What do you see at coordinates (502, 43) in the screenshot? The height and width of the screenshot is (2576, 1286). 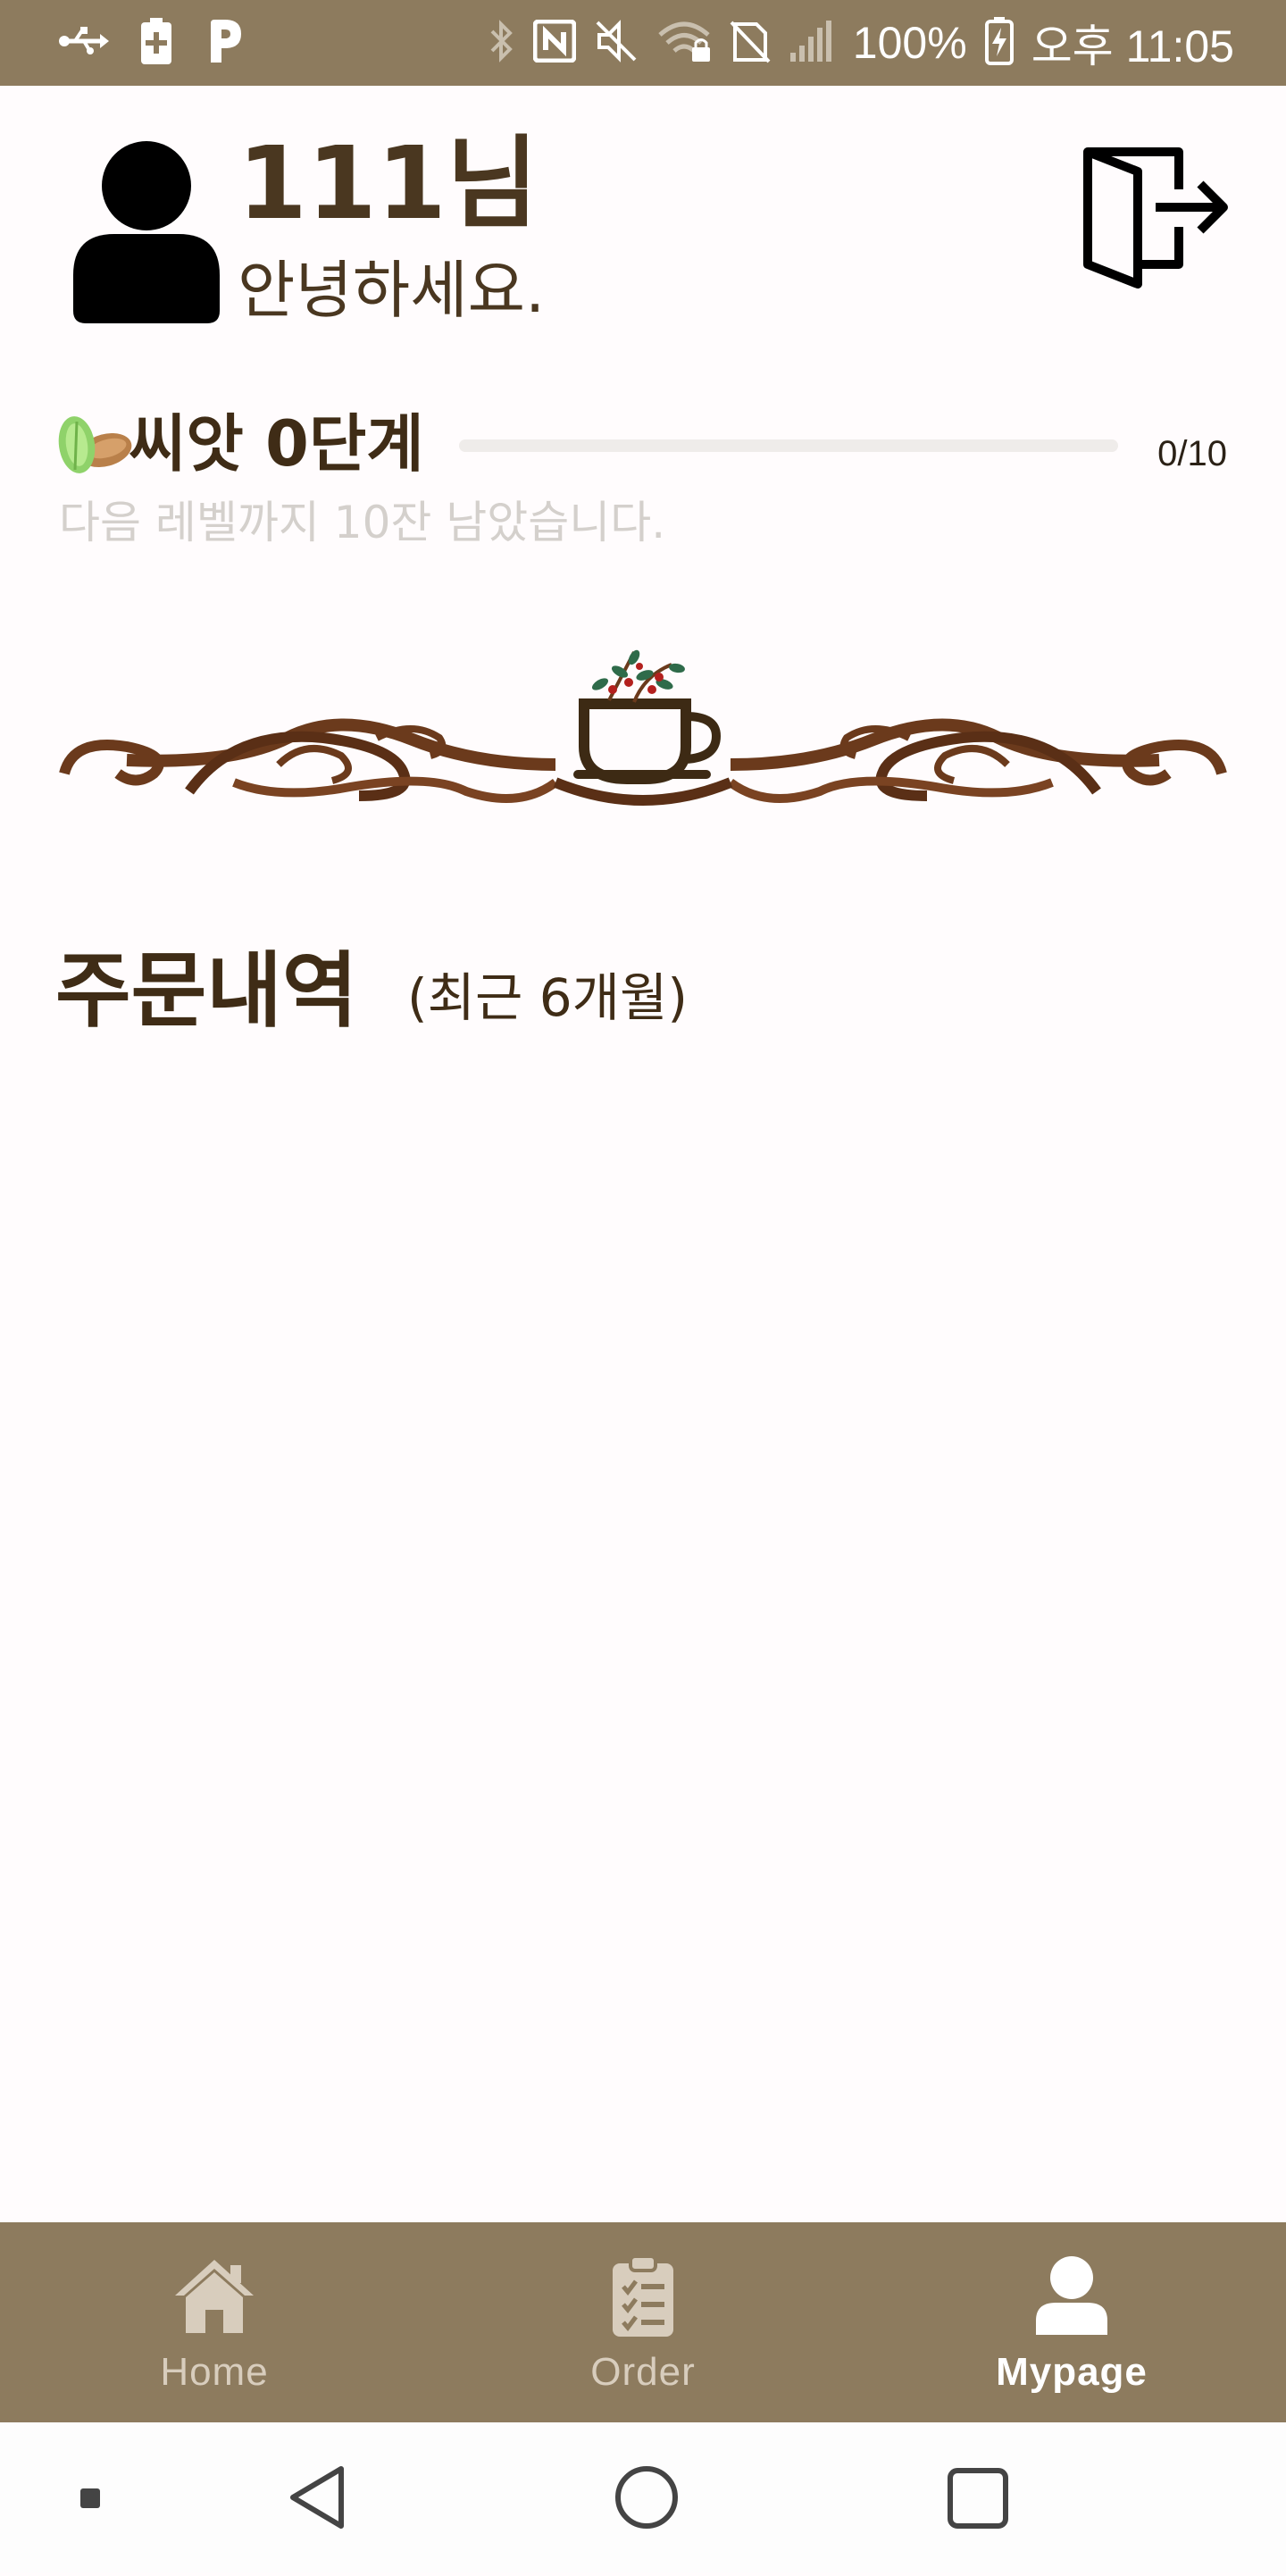 I see `bluetooth-icon` at bounding box center [502, 43].